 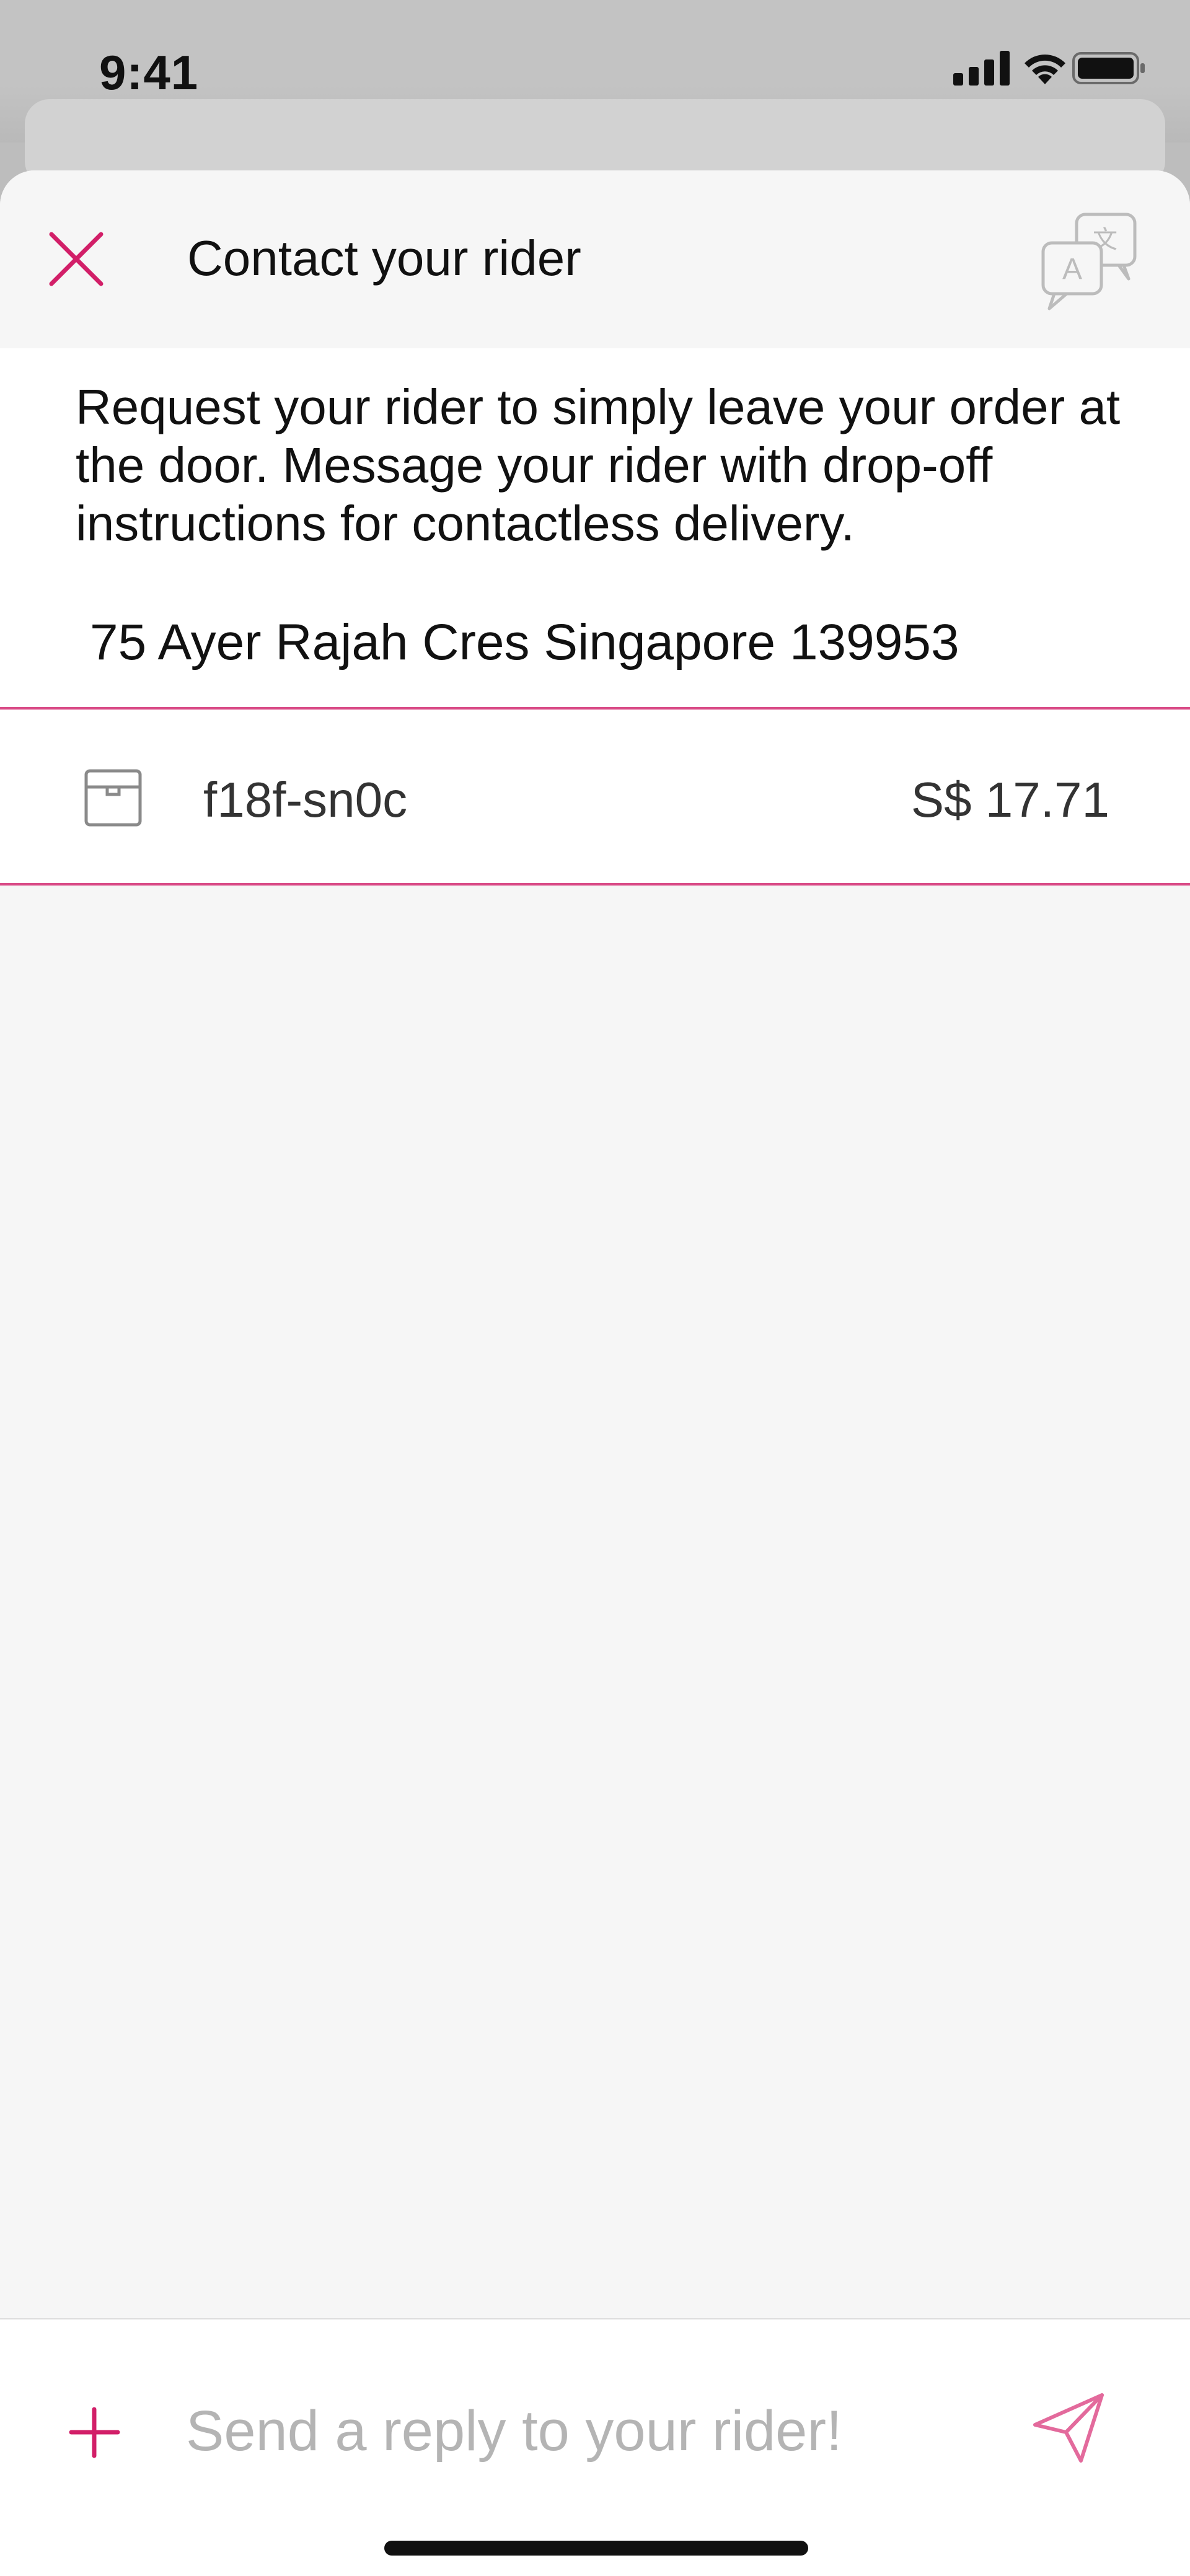 I want to click on plus-icon, so click(x=94, y=2432).